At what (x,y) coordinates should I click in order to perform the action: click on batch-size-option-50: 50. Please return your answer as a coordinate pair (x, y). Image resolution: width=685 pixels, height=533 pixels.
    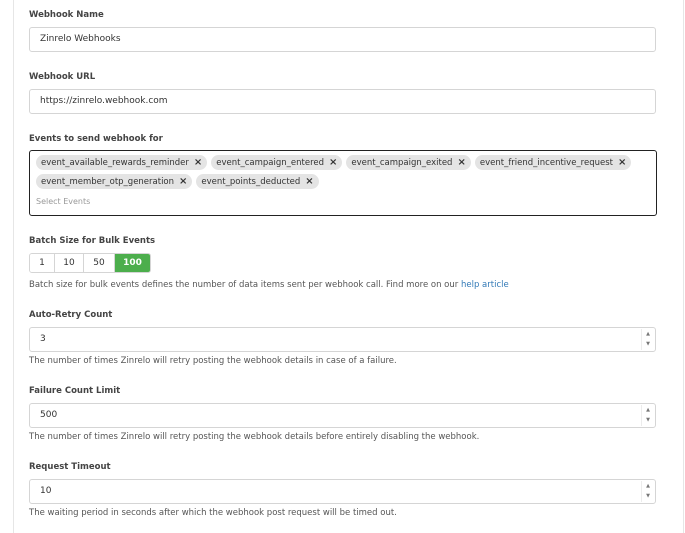
    Looking at the image, I should click on (99, 263).